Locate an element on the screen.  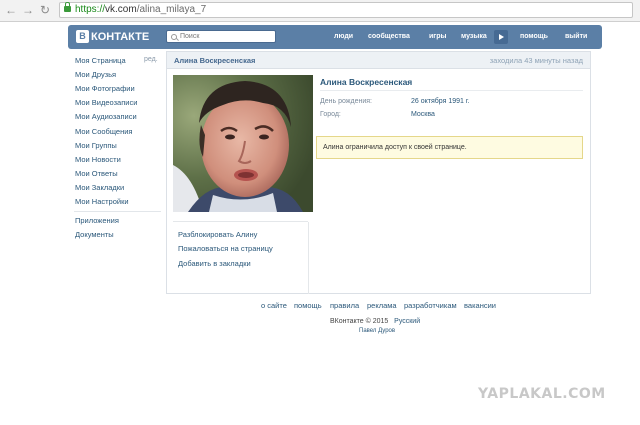
nav-help: помощь is located at coordinates (534, 37).